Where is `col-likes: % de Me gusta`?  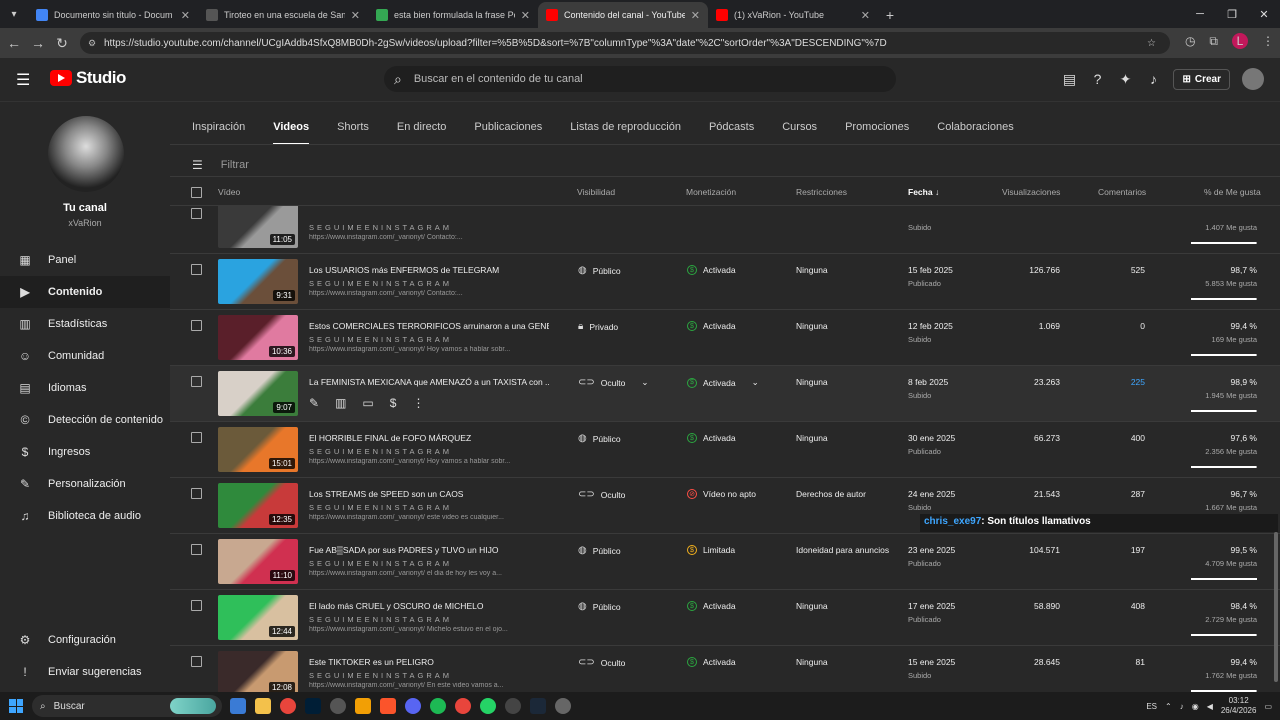
col-likes: % de Me gusta is located at coordinates (1232, 192).